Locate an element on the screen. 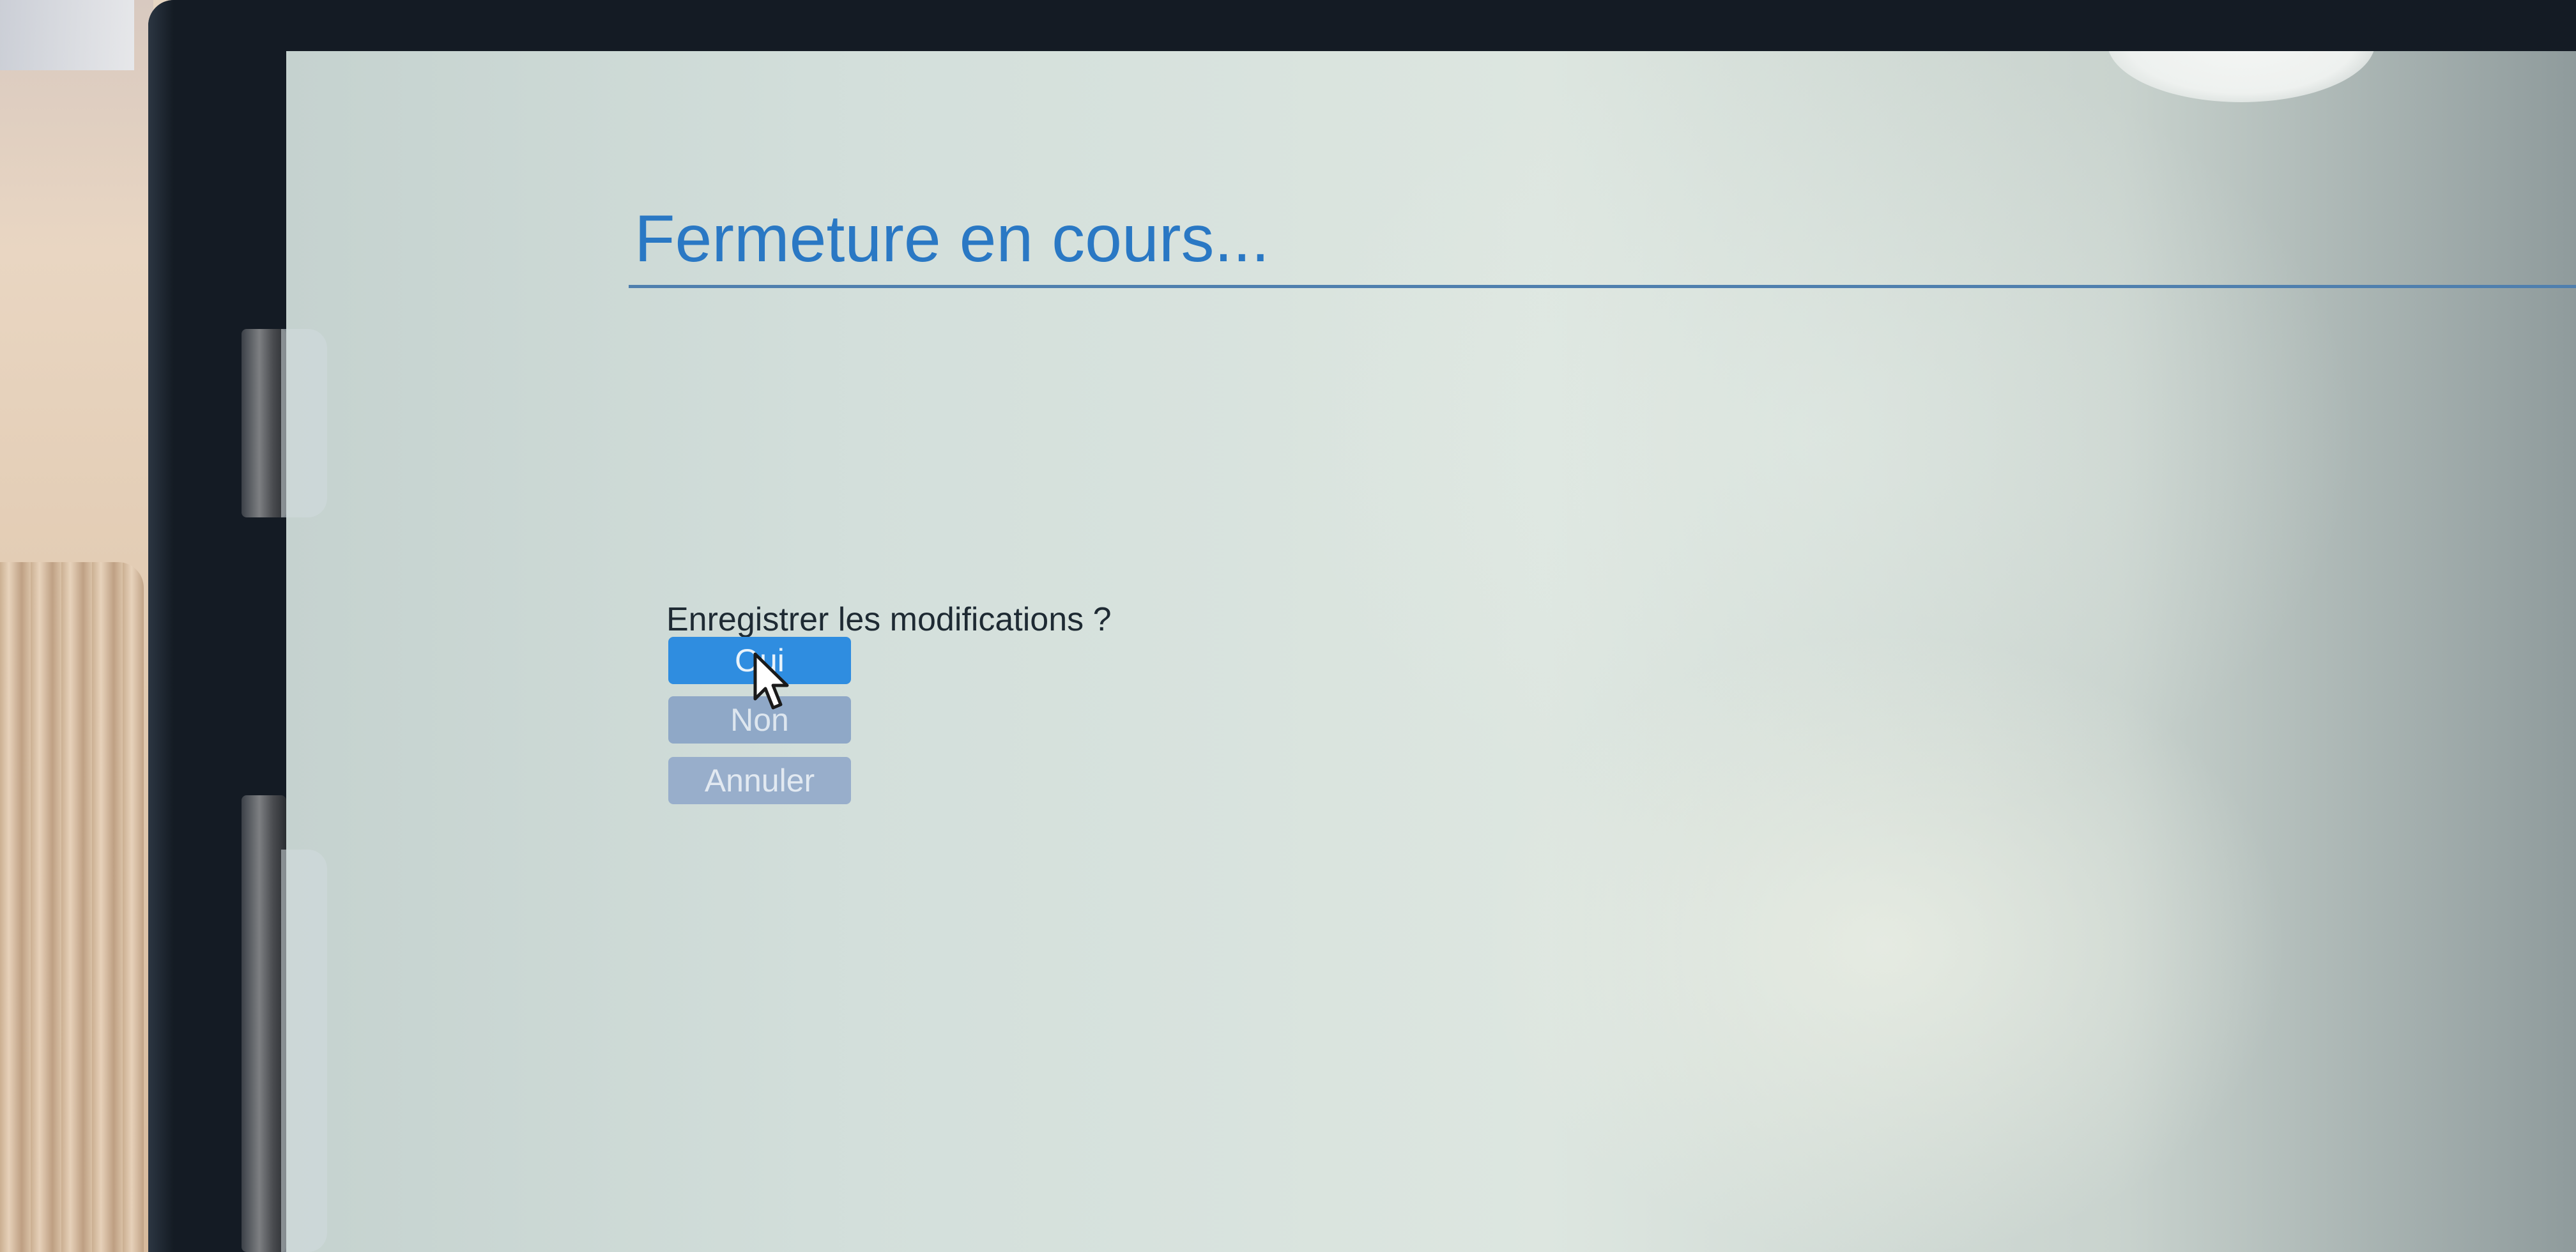  hinge-clip-top is located at coordinates (304, 423).